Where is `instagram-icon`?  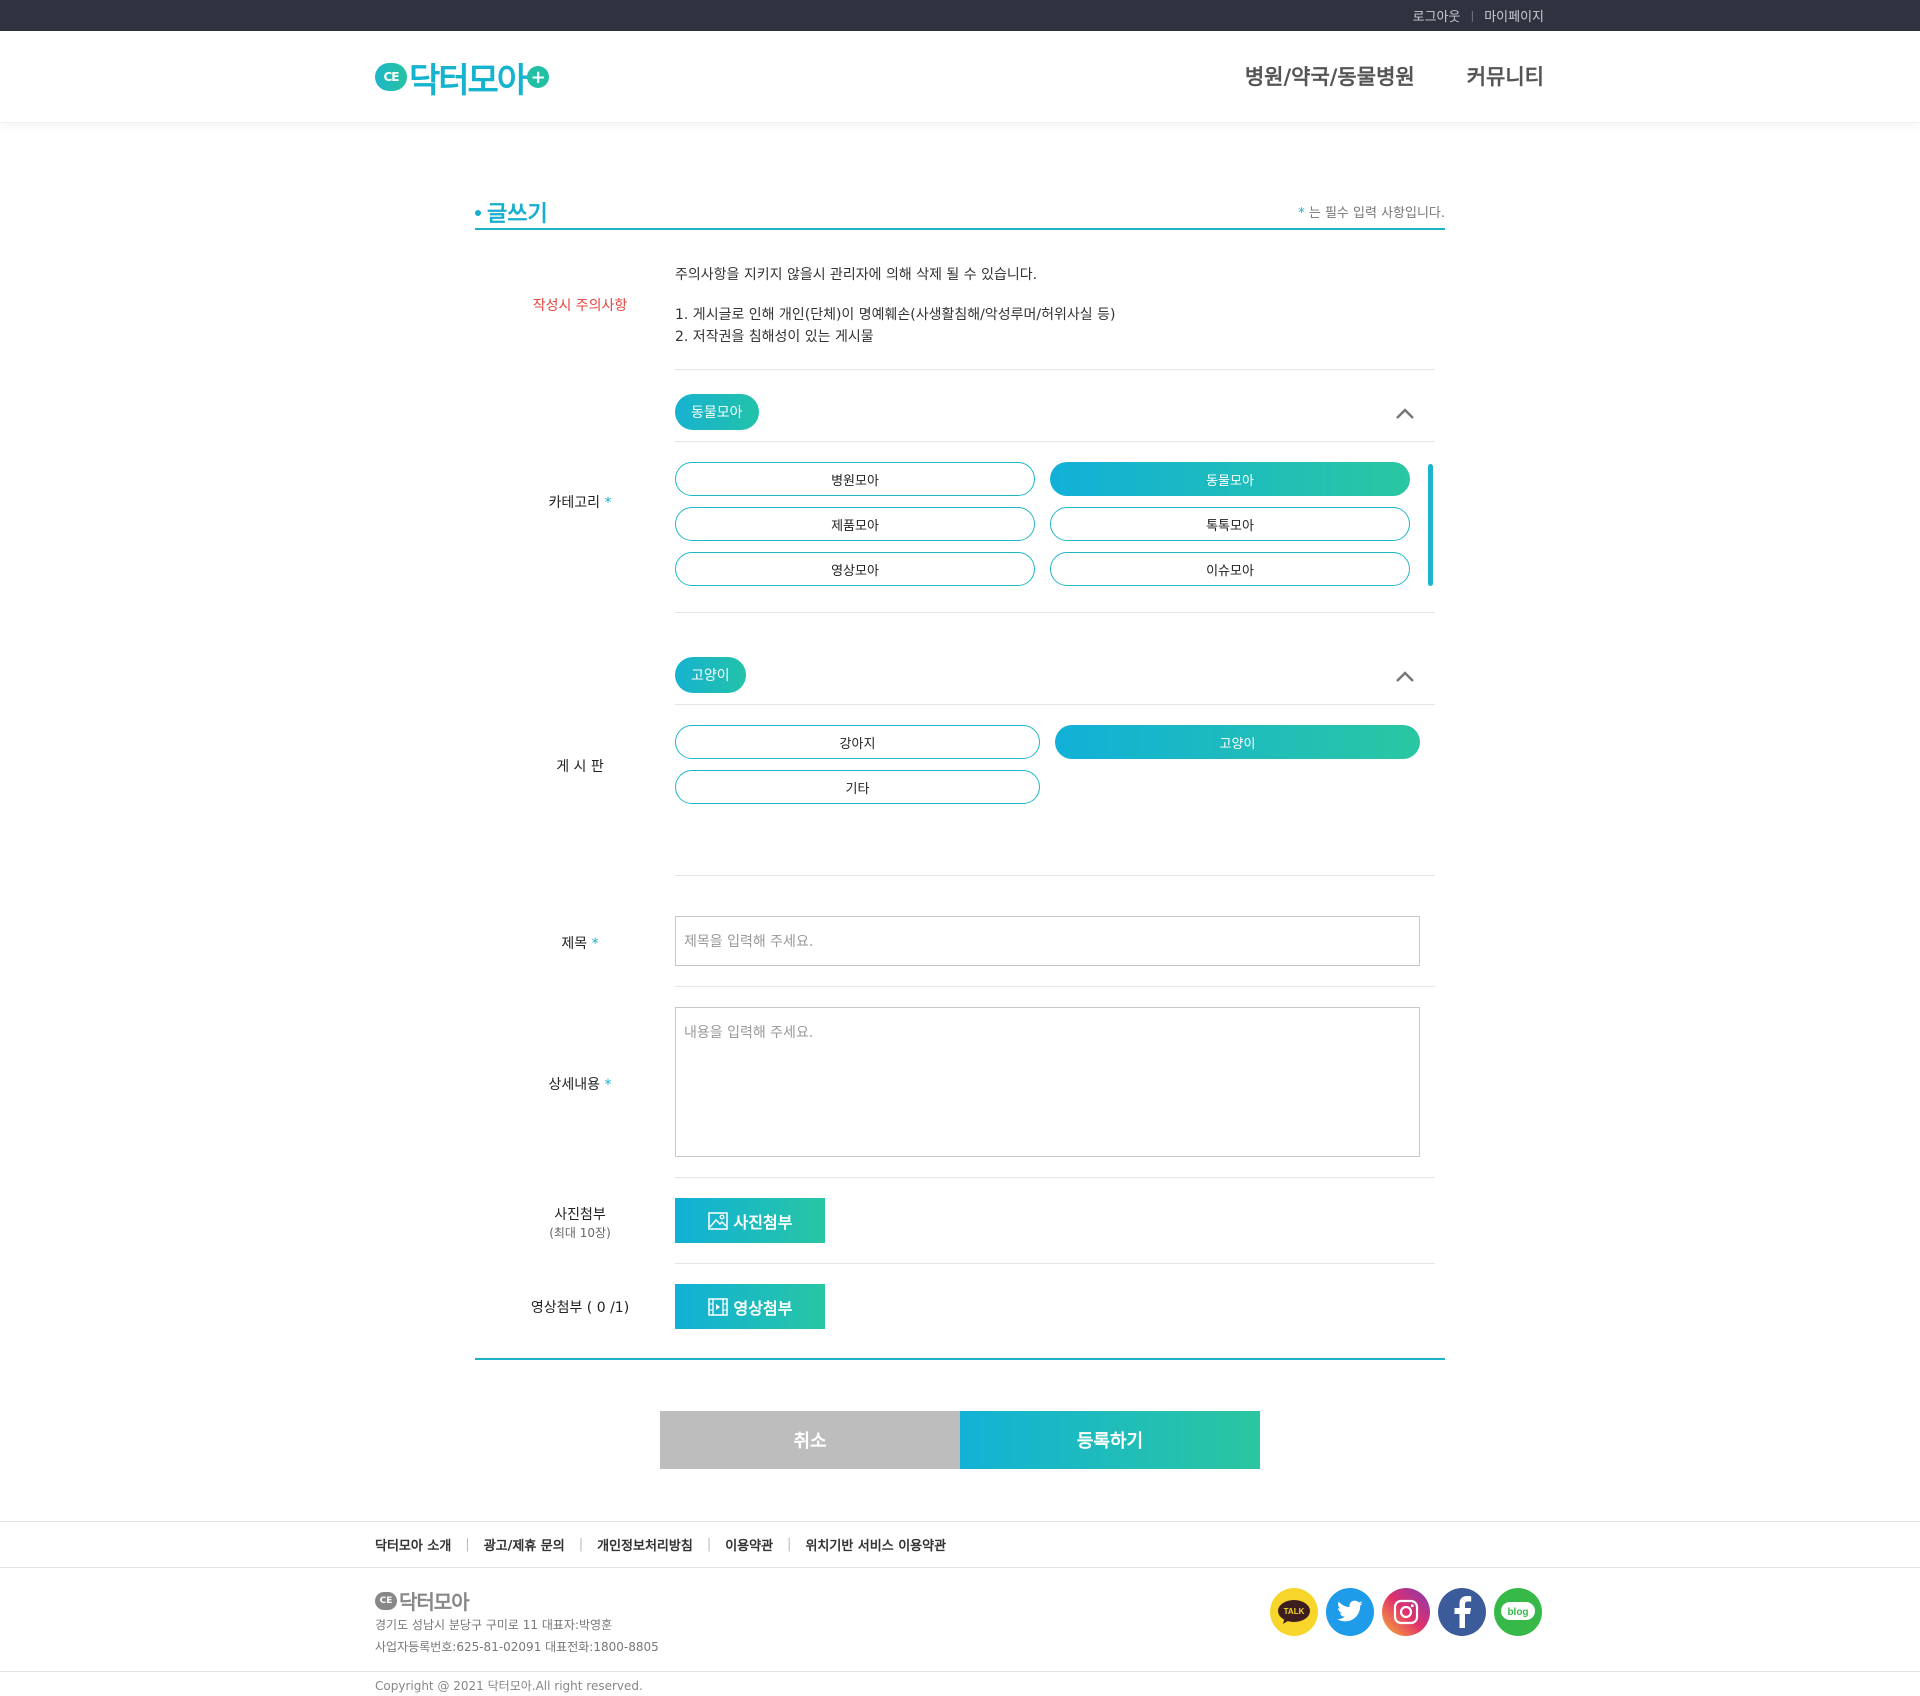 instagram-icon is located at coordinates (1406, 1612).